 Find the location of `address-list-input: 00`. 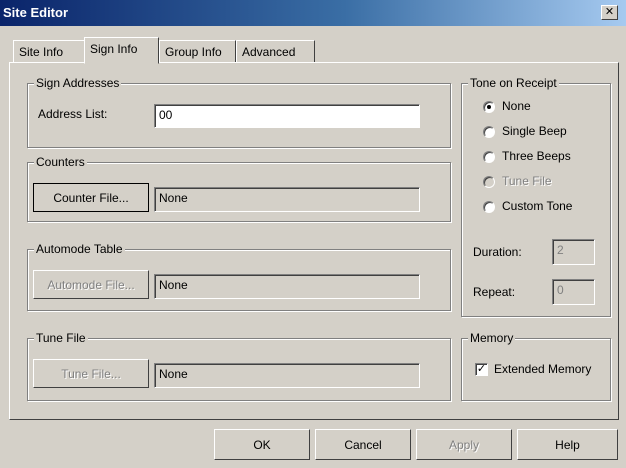

address-list-input: 00 is located at coordinates (287, 116).